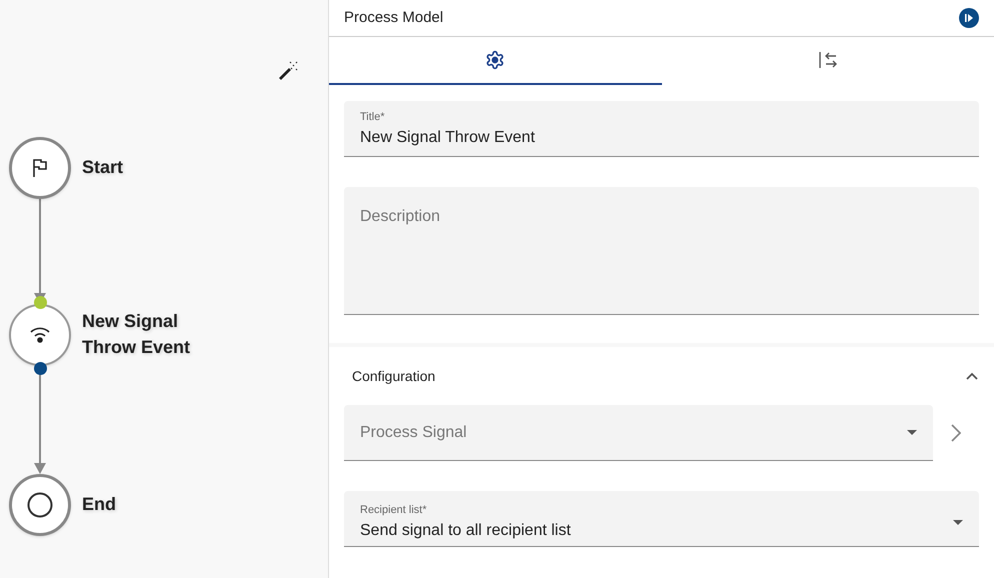 The image size is (994, 578). What do you see at coordinates (373, 117) in the screenshot?
I see `field-label: Title*` at bounding box center [373, 117].